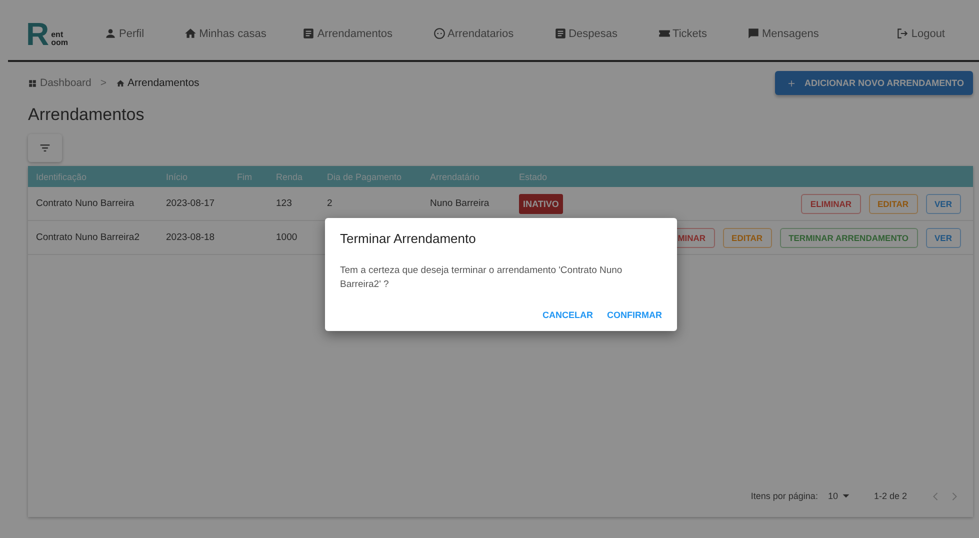 This screenshot has height=538, width=979. I want to click on action-button: TERMINAR ARRENDAMENTO, so click(849, 238).